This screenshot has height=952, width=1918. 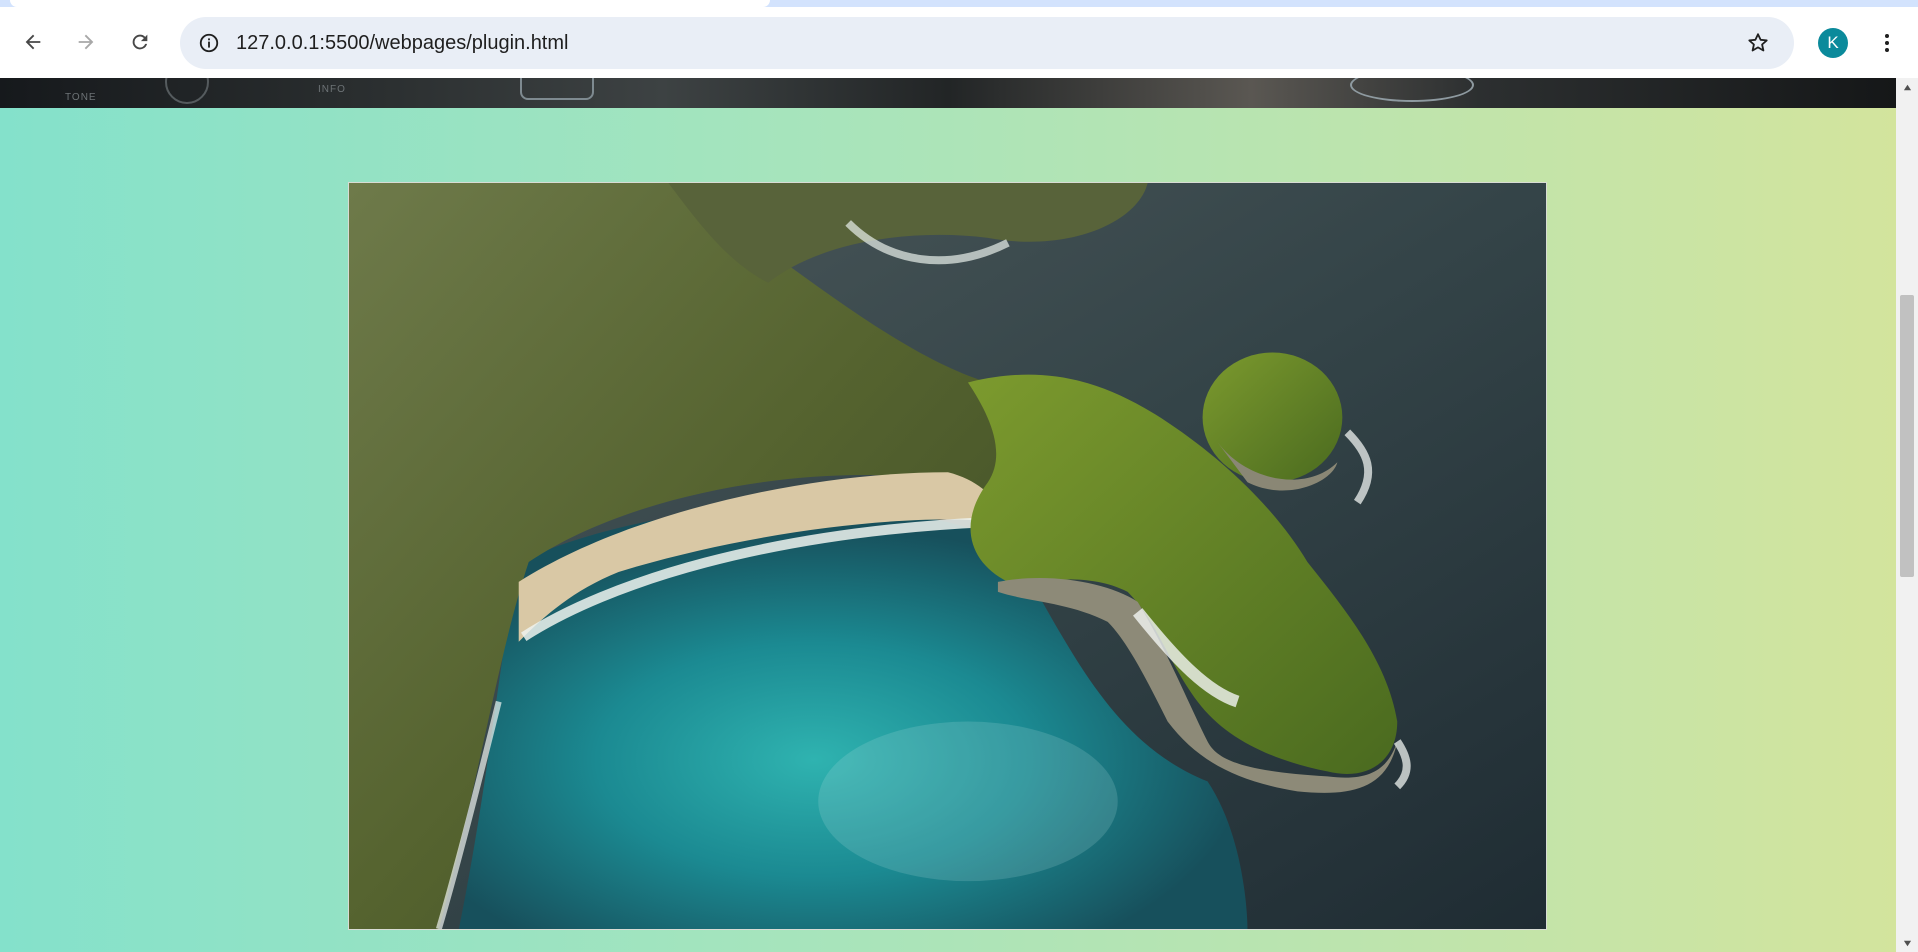 I want to click on scroll-up-arrow, so click(x=1907, y=87).